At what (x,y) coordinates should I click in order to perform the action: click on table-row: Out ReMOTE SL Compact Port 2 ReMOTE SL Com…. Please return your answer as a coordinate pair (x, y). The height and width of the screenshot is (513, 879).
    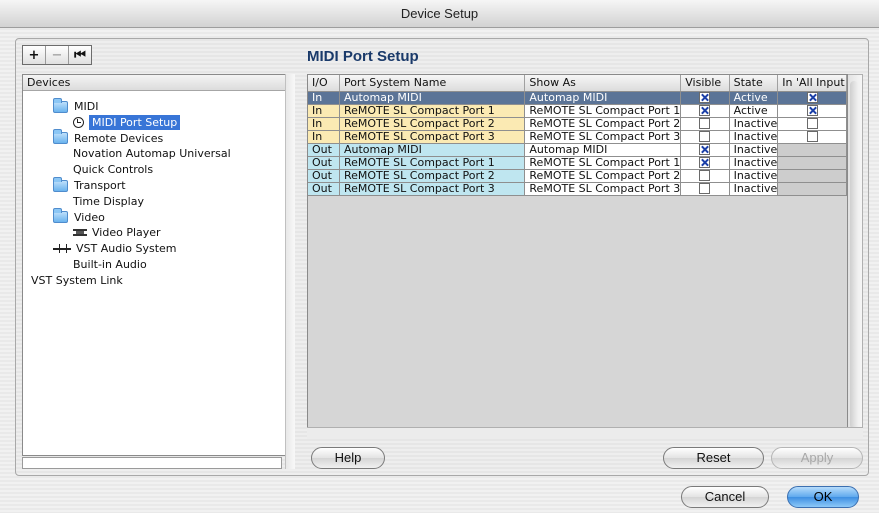
    Looking at the image, I should click on (577, 176).